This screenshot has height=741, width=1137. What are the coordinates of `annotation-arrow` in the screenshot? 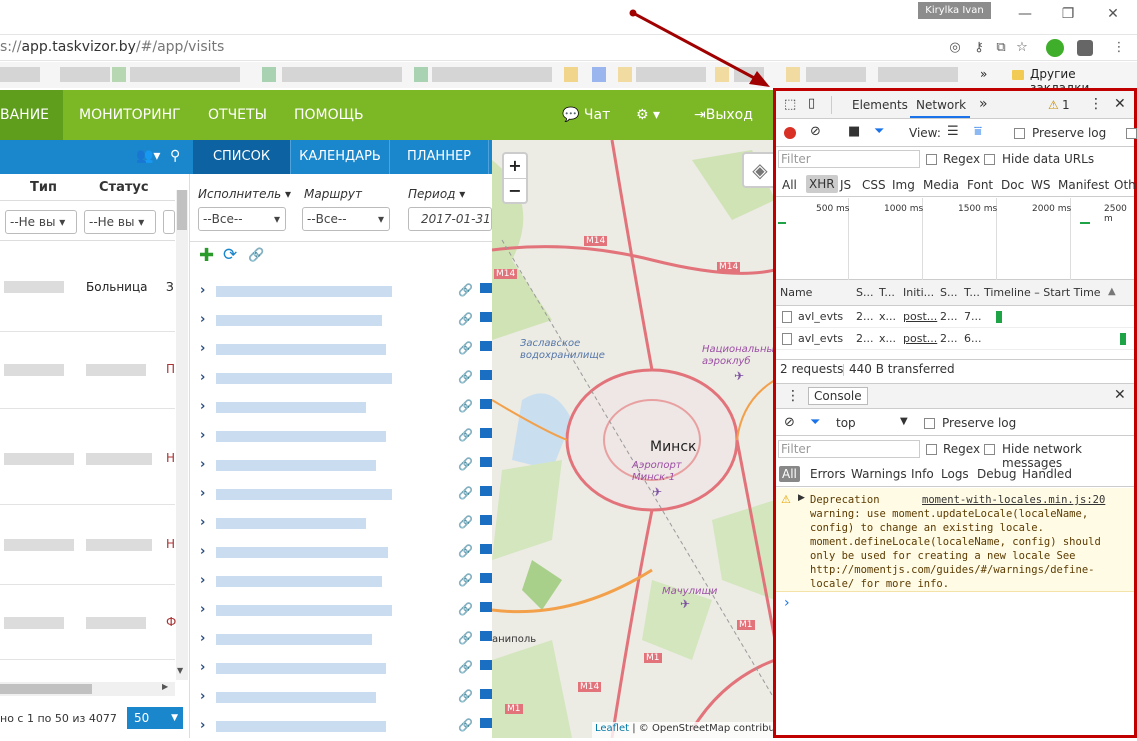 It's located at (699, 48).